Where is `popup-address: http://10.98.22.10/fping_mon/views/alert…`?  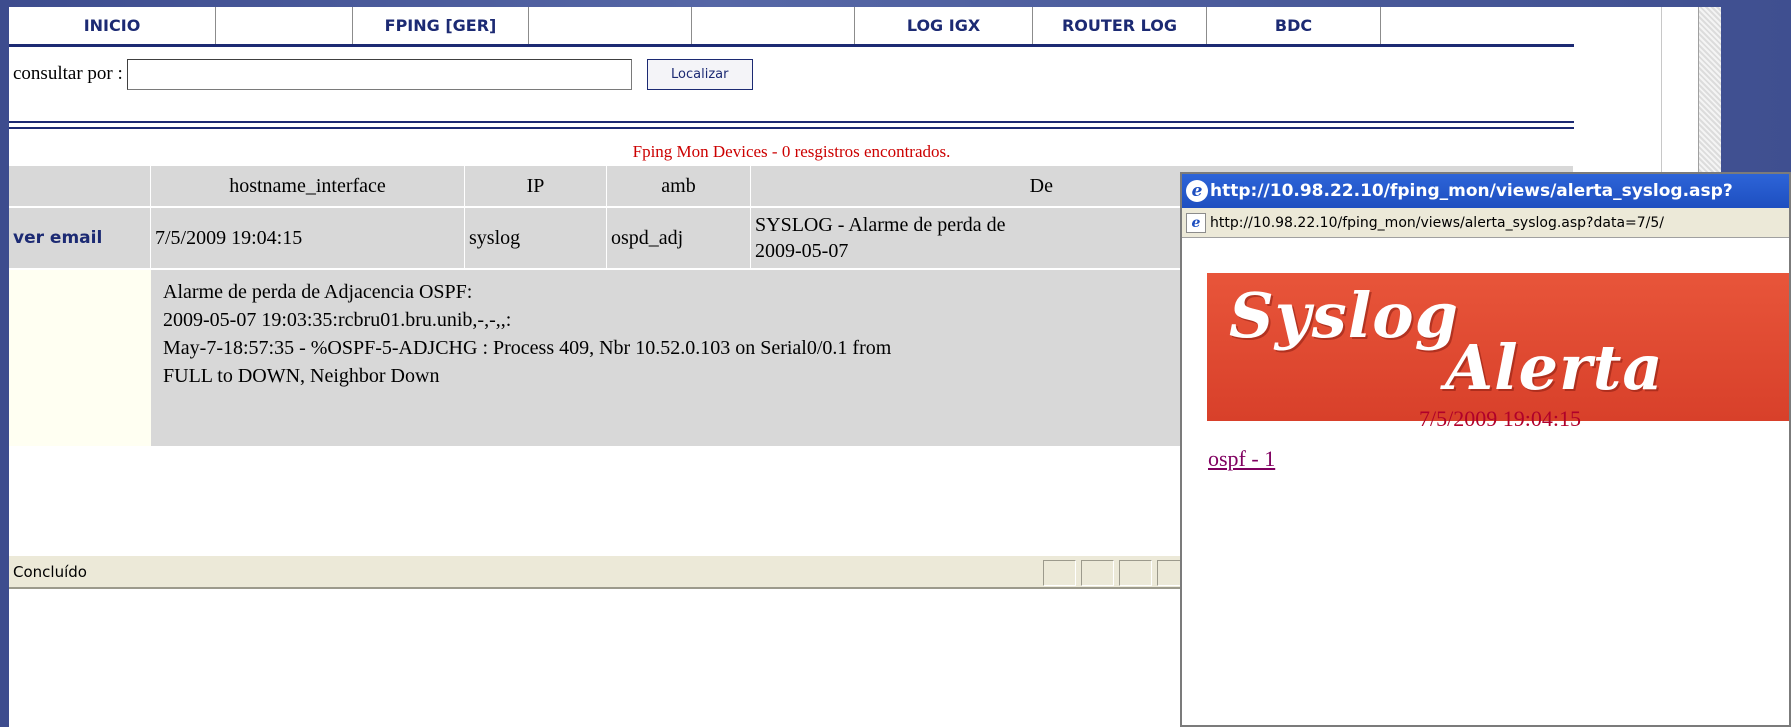 popup-address: http://10.98.22.10/fping_mon/views/alert… is located at coordinates (1437, 222).